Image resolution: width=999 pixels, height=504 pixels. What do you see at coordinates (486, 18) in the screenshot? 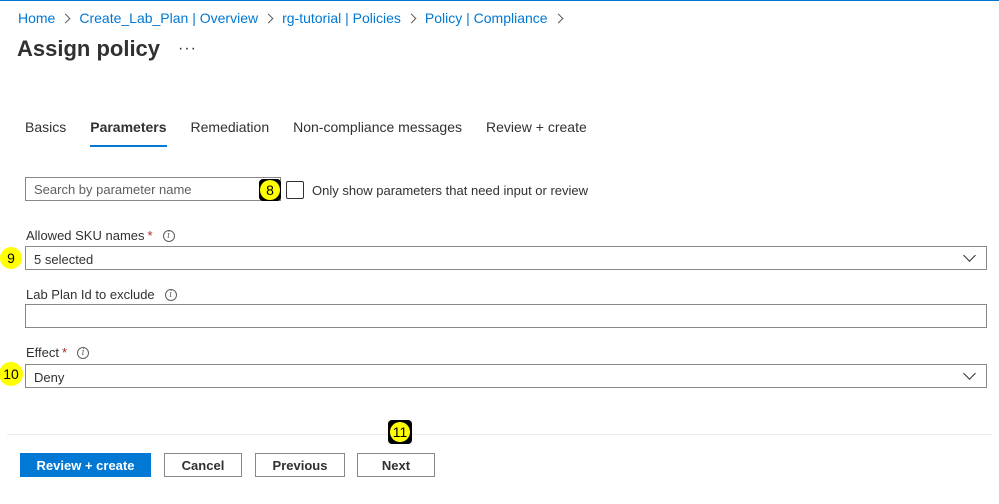
I see `breadcrumb-policy-compliance: Policy | Compliance` at bounding box center [486, 18].